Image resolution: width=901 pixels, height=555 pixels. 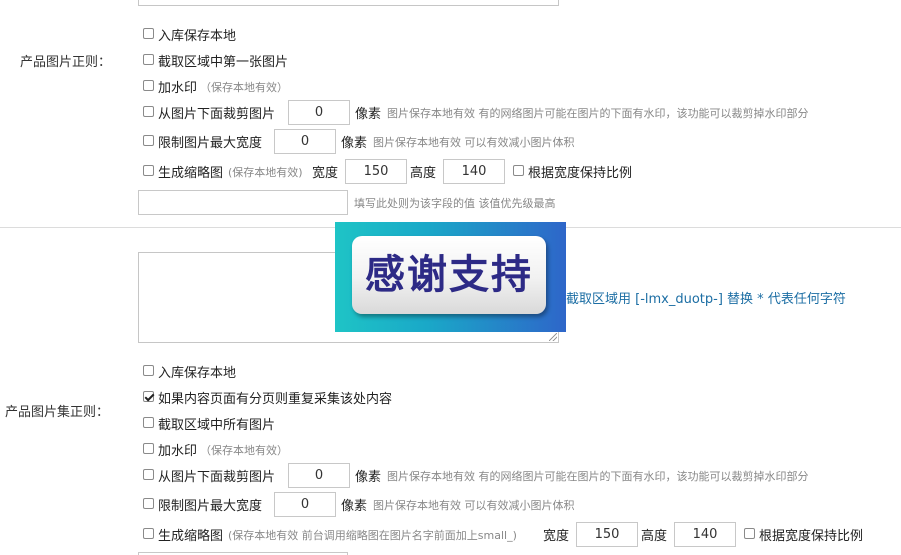 I want to click on set-crop-label: 从图片下面裁剪图片, so click(x=217, y=477).